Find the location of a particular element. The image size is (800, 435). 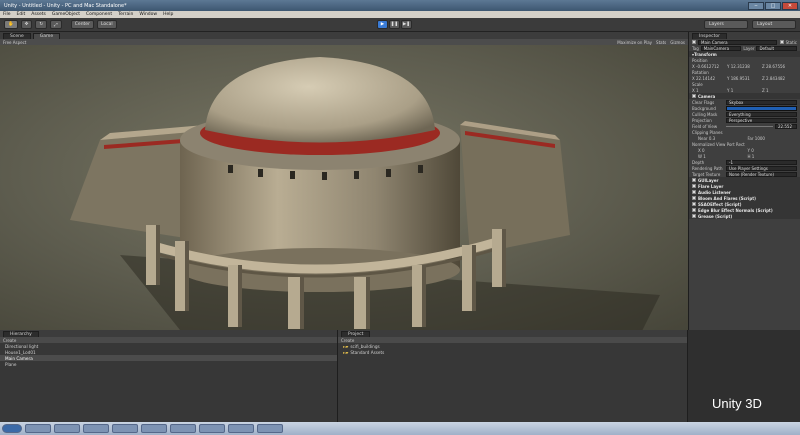

maximize-button: □ is located at coordinates (773, 5).